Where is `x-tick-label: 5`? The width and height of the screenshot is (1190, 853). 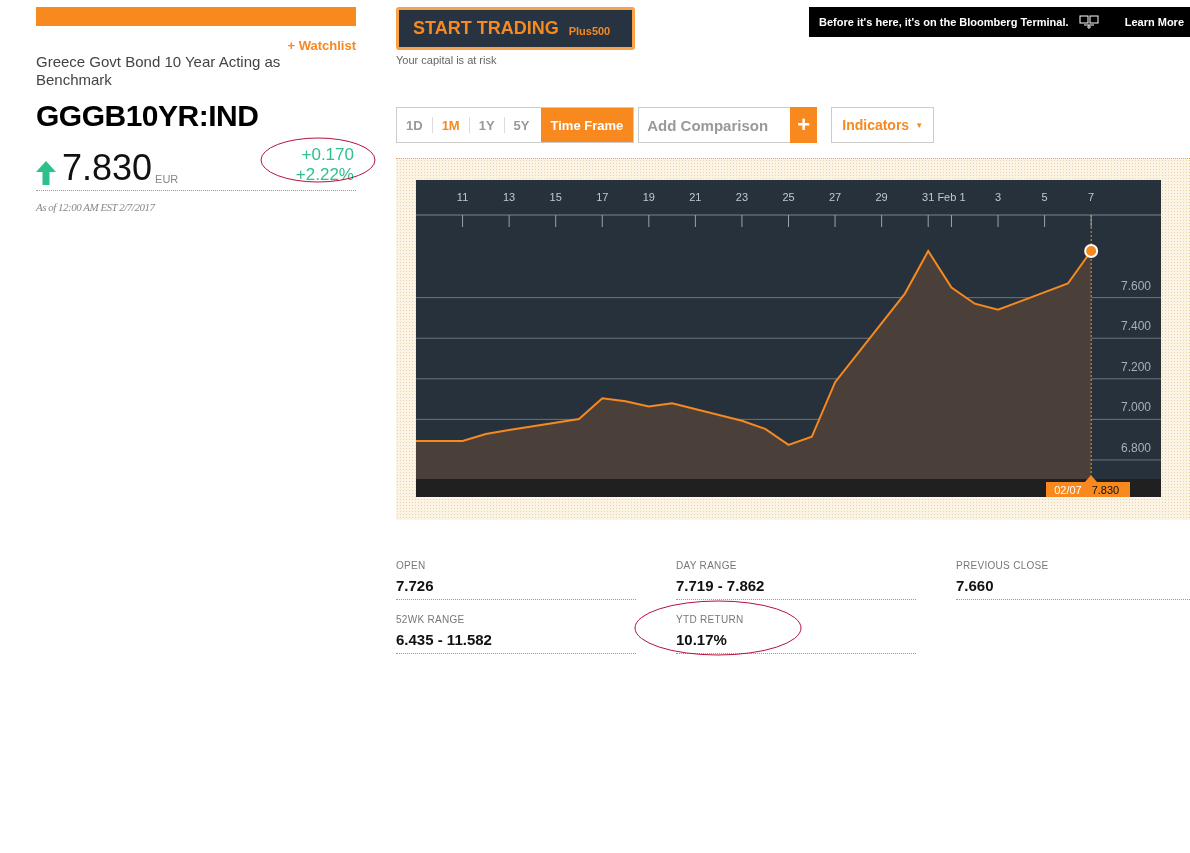 x-tick-label: 5 is located at coordinates (1044, 197).